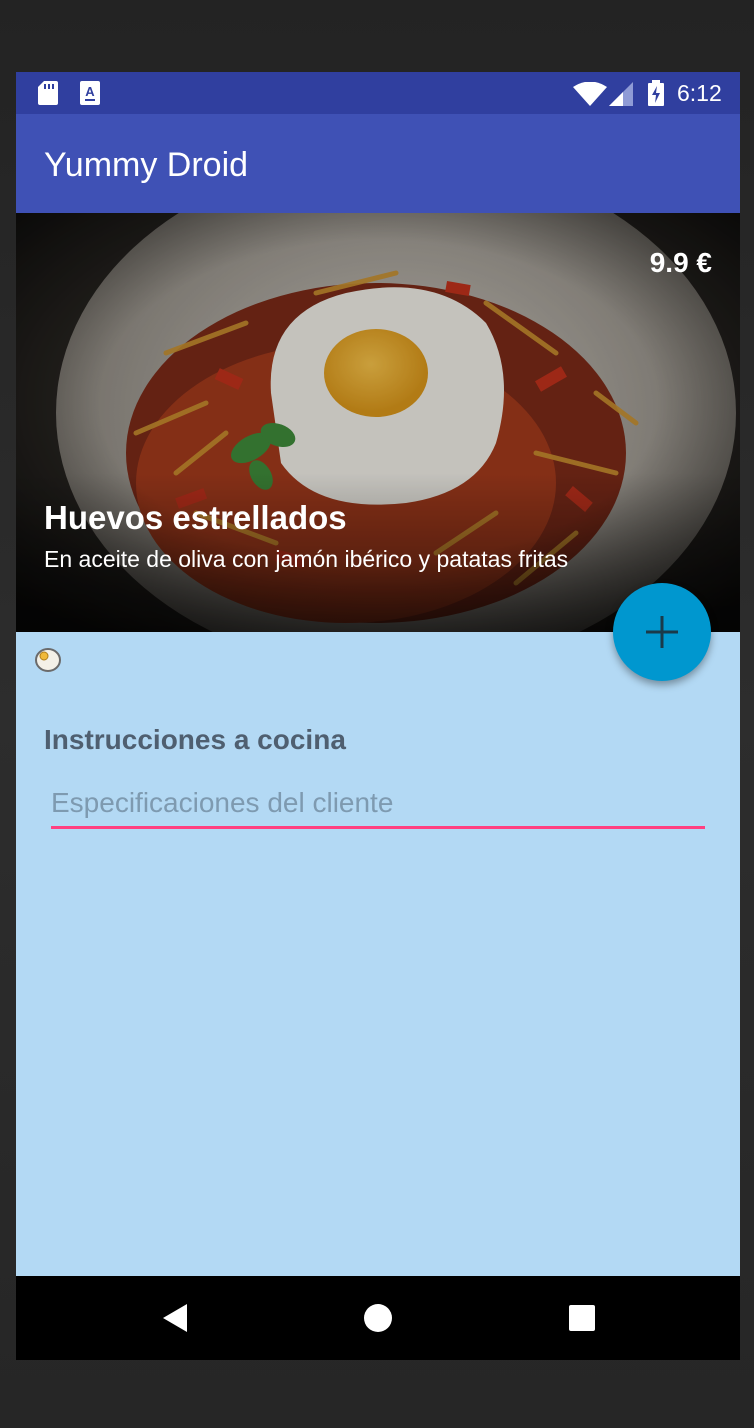  Describe the element at coordinates (175, 1318) in the screenshot. I see `back-icon` at that location.